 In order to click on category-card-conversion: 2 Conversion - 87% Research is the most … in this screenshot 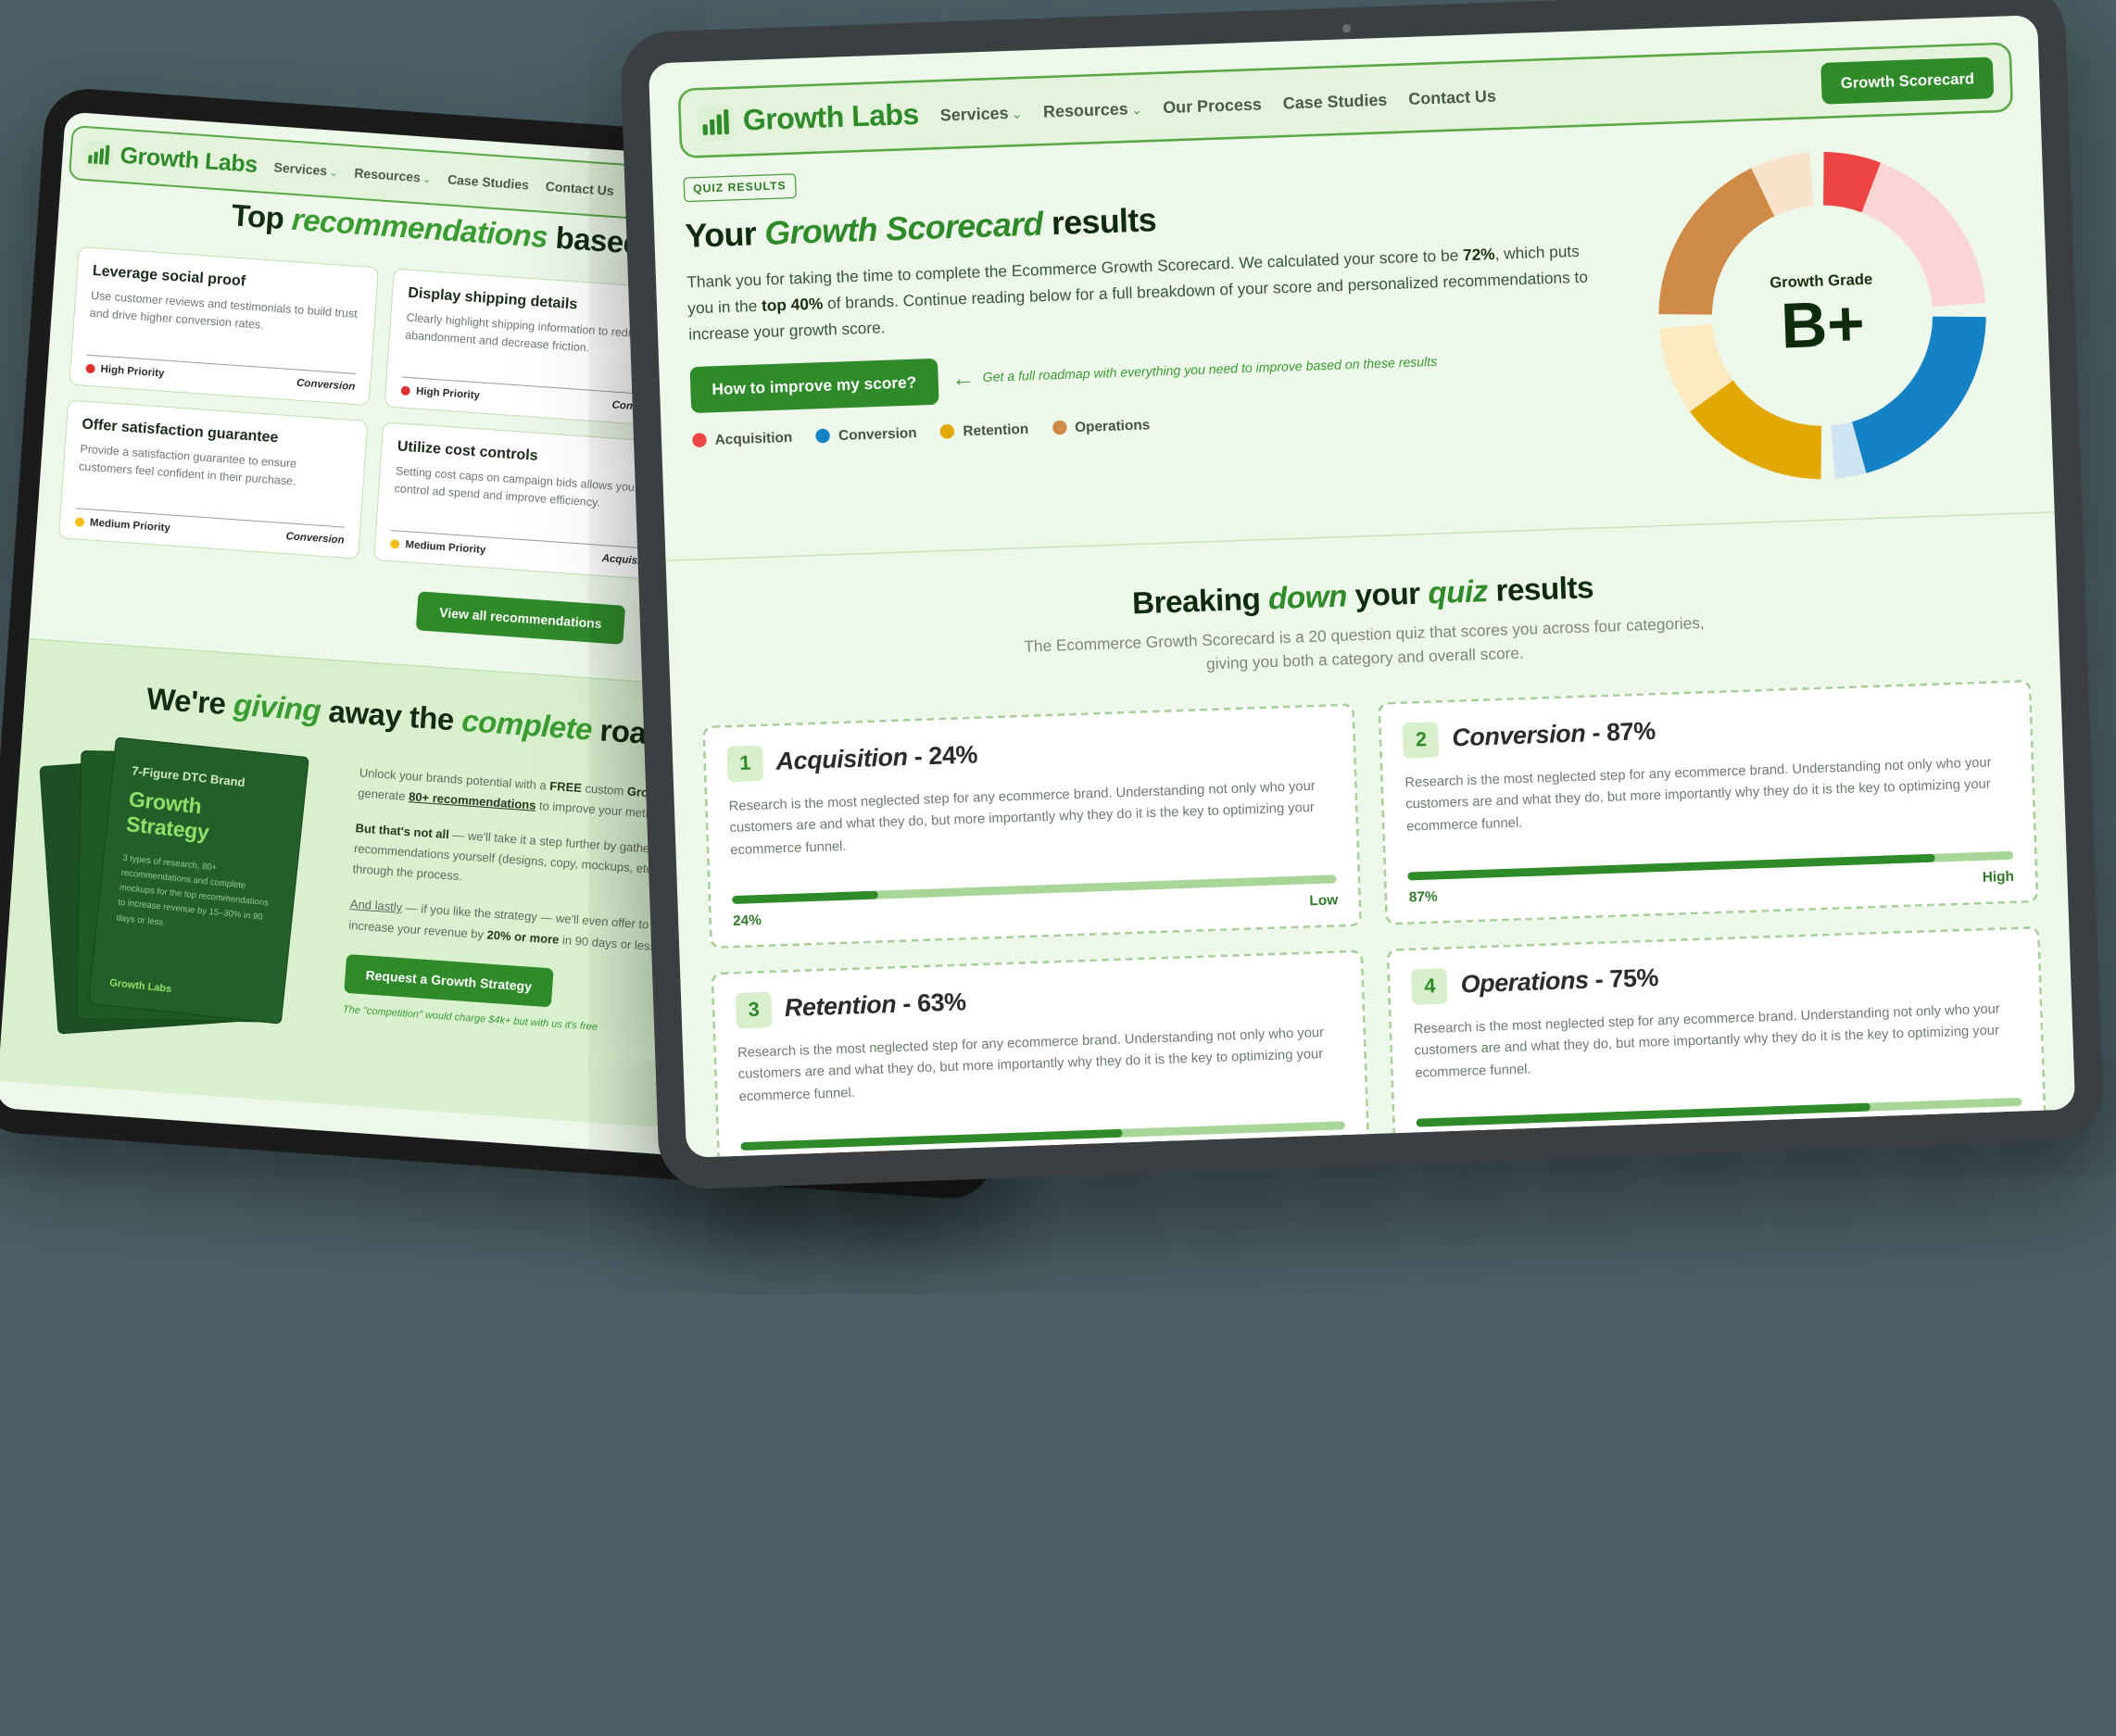, I will do `click(1709, 802)`.